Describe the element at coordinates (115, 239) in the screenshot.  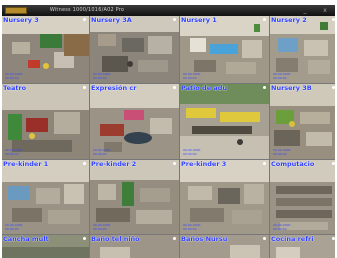
I see `camera-label: Baño tel niño` at that location.